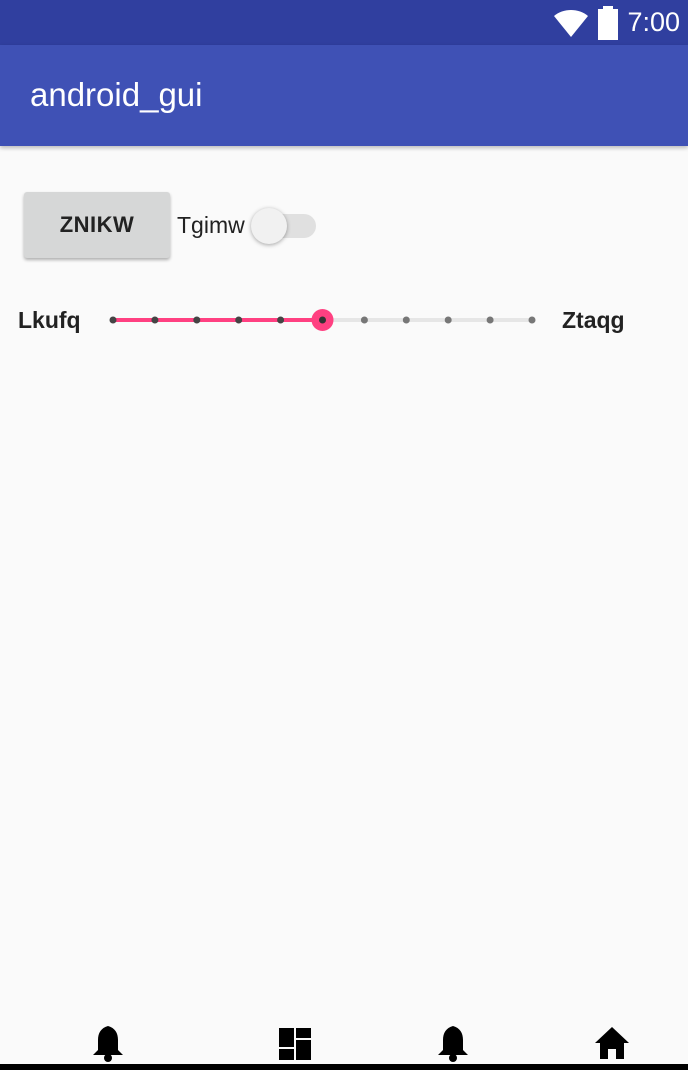  Describe the element at coordinates (593, 320) in the screenshot. I see `seekbar-max-label: Ztaqg` at that location.